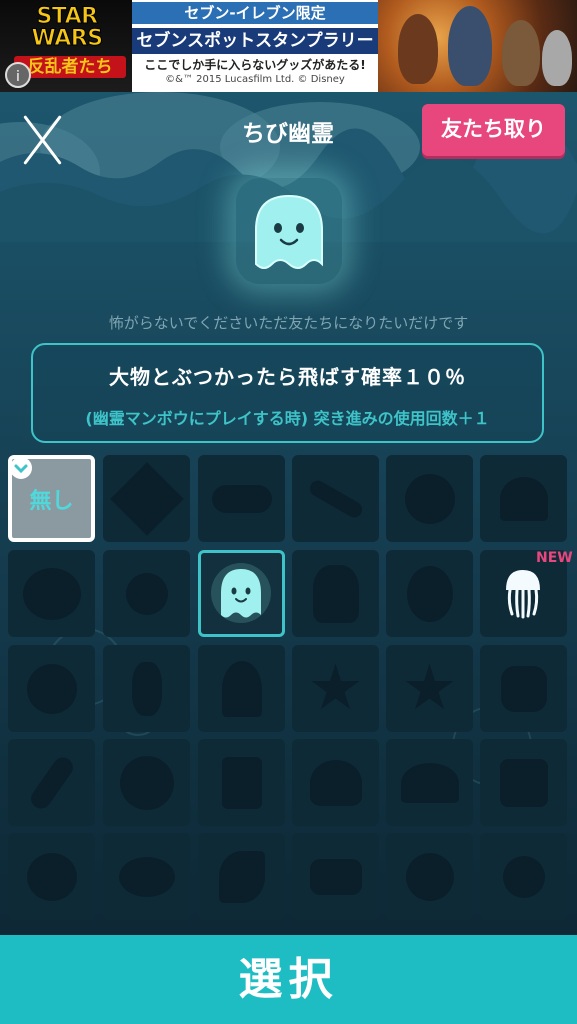 The image size is (577, 1024). Describe the element at coordinates (493, 130) in the screenshot. I see `get-friend-button: 友たち取り` at that location.